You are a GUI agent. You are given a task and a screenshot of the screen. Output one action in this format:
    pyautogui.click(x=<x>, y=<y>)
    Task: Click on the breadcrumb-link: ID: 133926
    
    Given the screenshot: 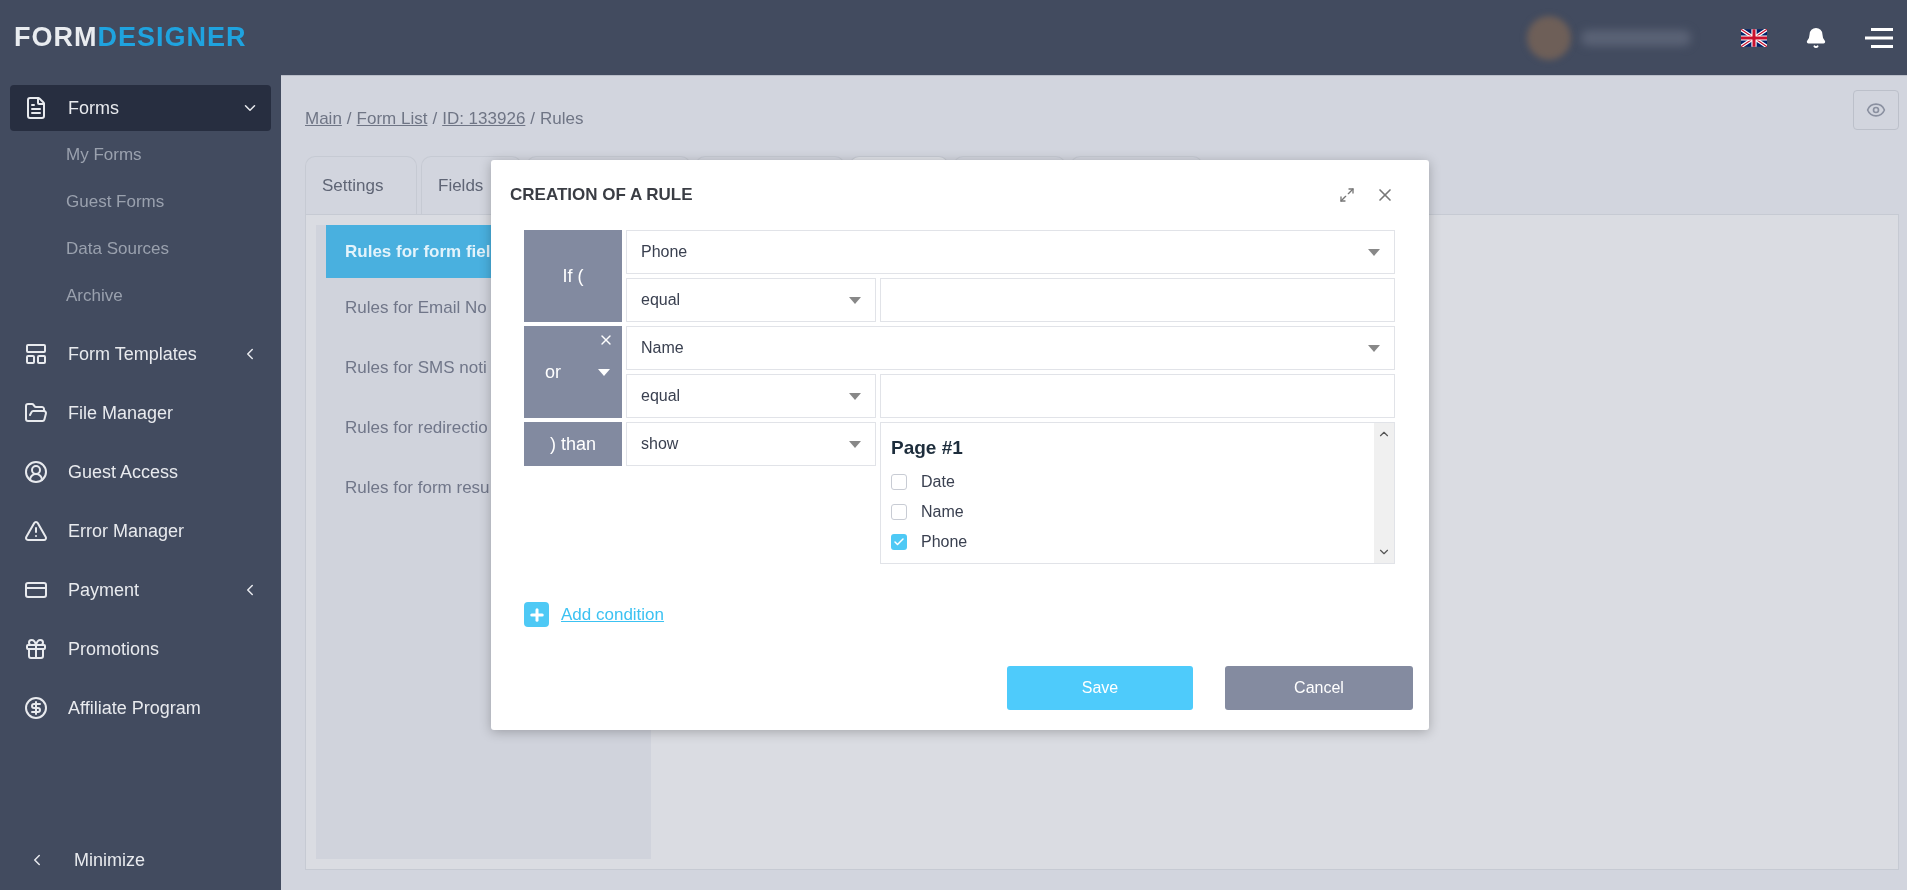 What is the action you would take?
    pyautogui.click(x=484, y=119)
    